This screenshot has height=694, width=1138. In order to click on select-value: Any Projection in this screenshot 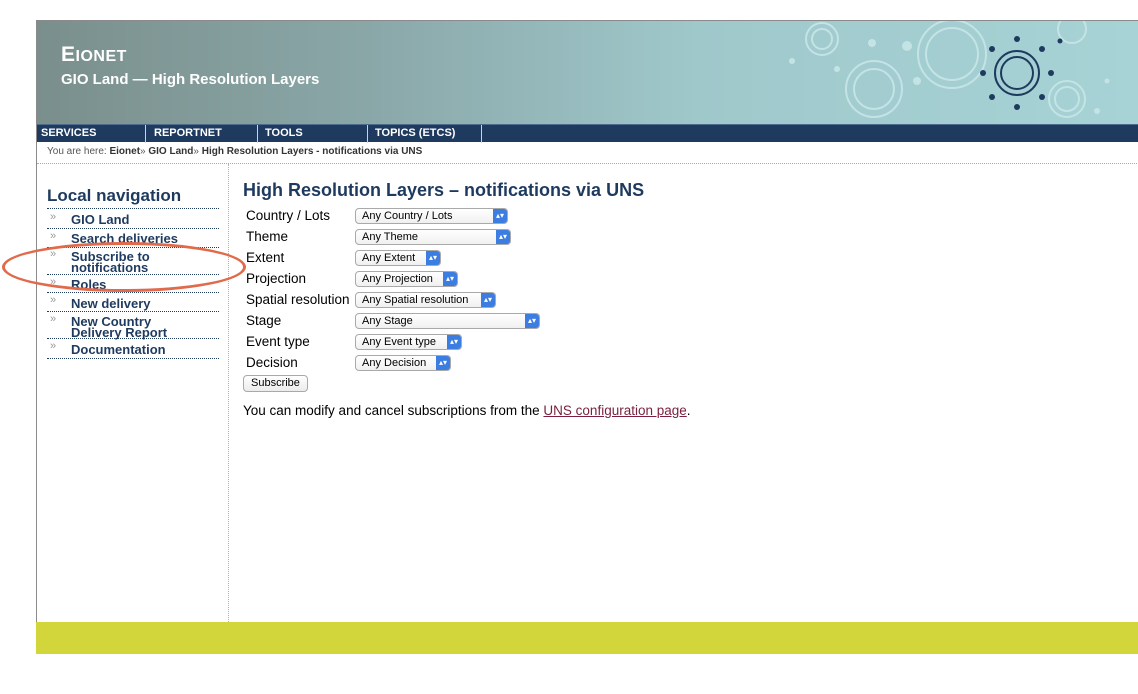, I will do `click(397, 279)`.